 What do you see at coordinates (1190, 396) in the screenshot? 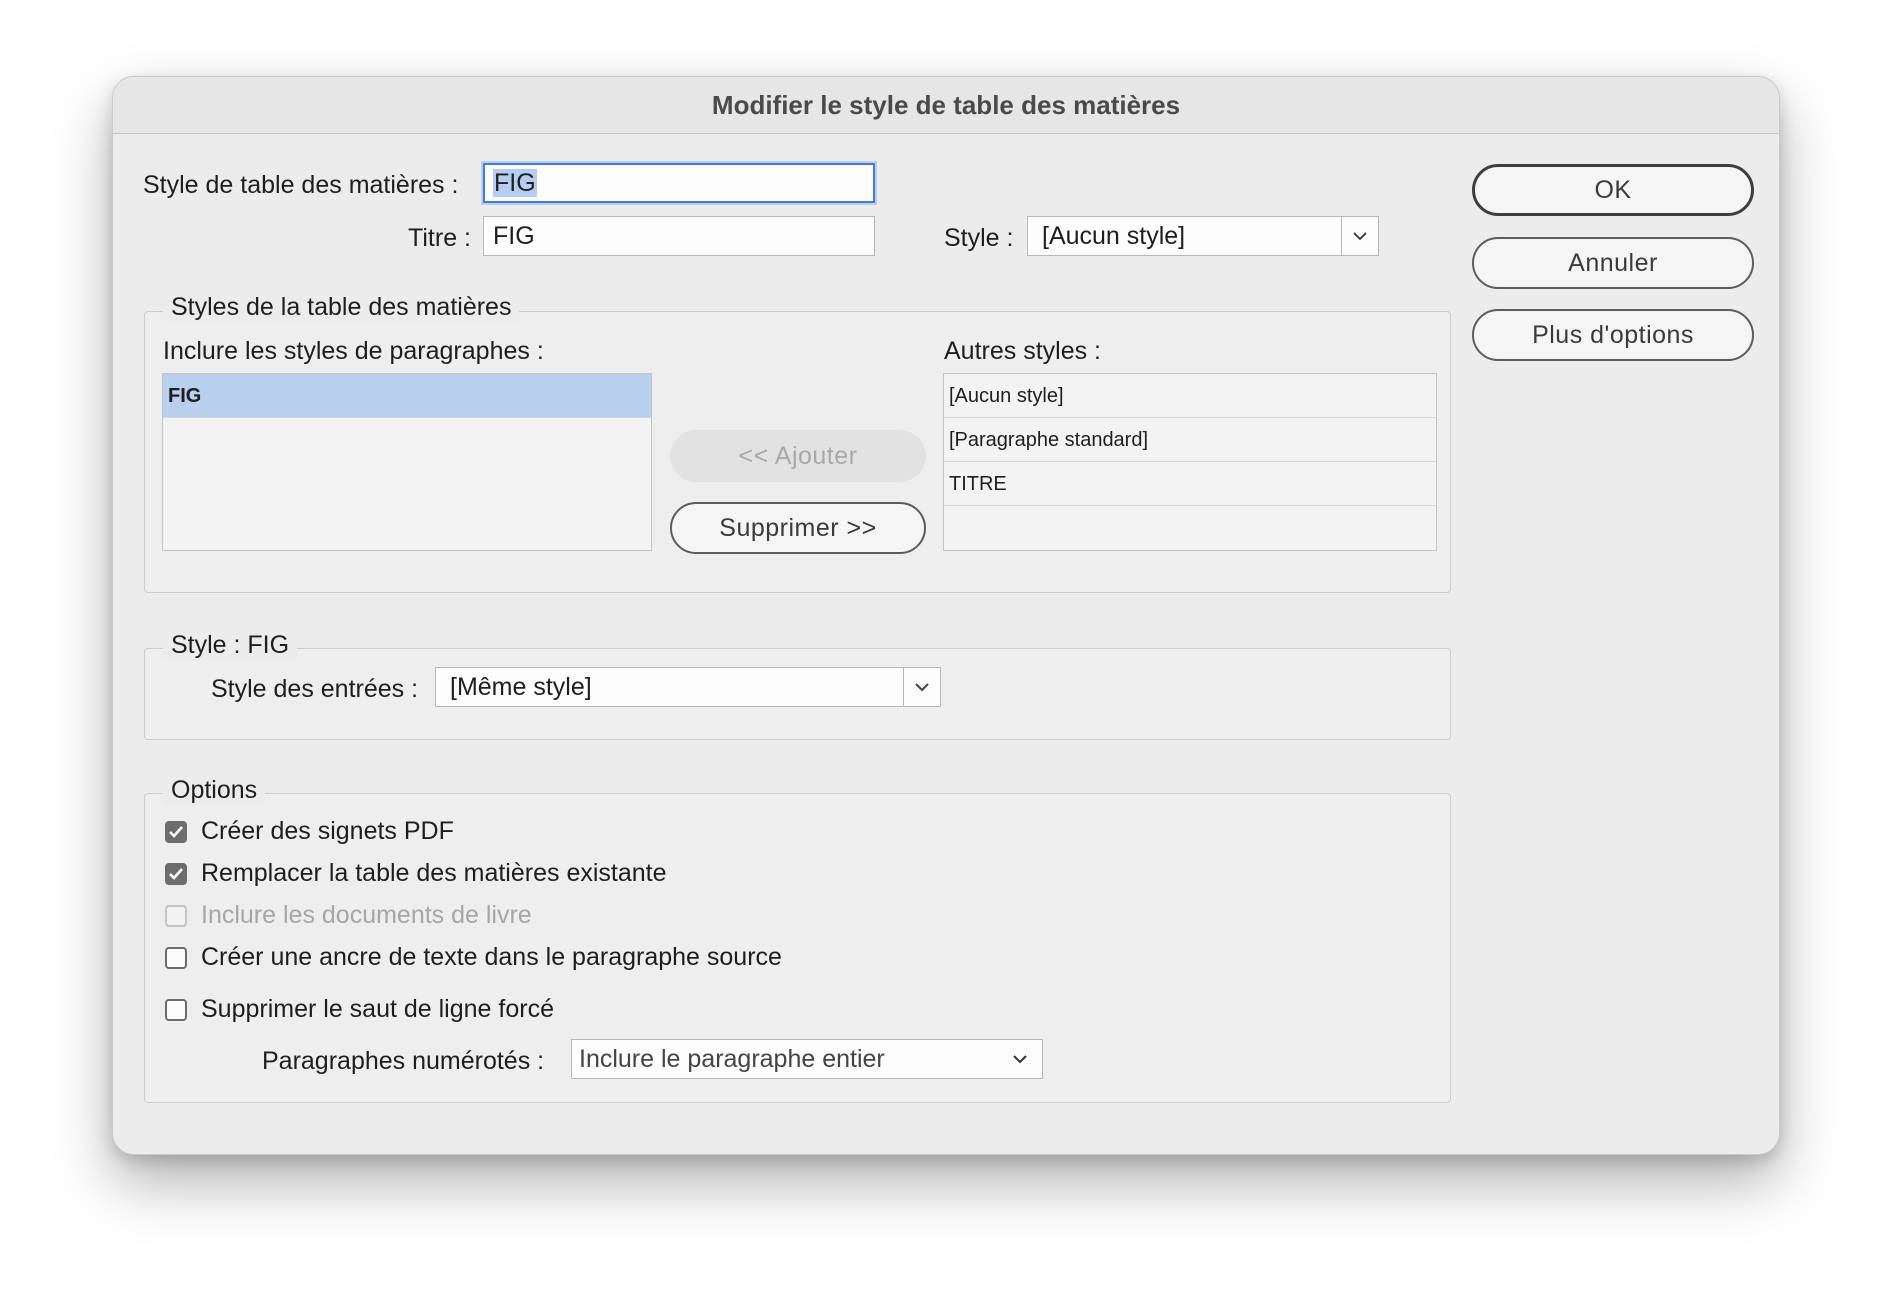
I see `list-item: [Aucun style]` at bounding box center [1190, 396].